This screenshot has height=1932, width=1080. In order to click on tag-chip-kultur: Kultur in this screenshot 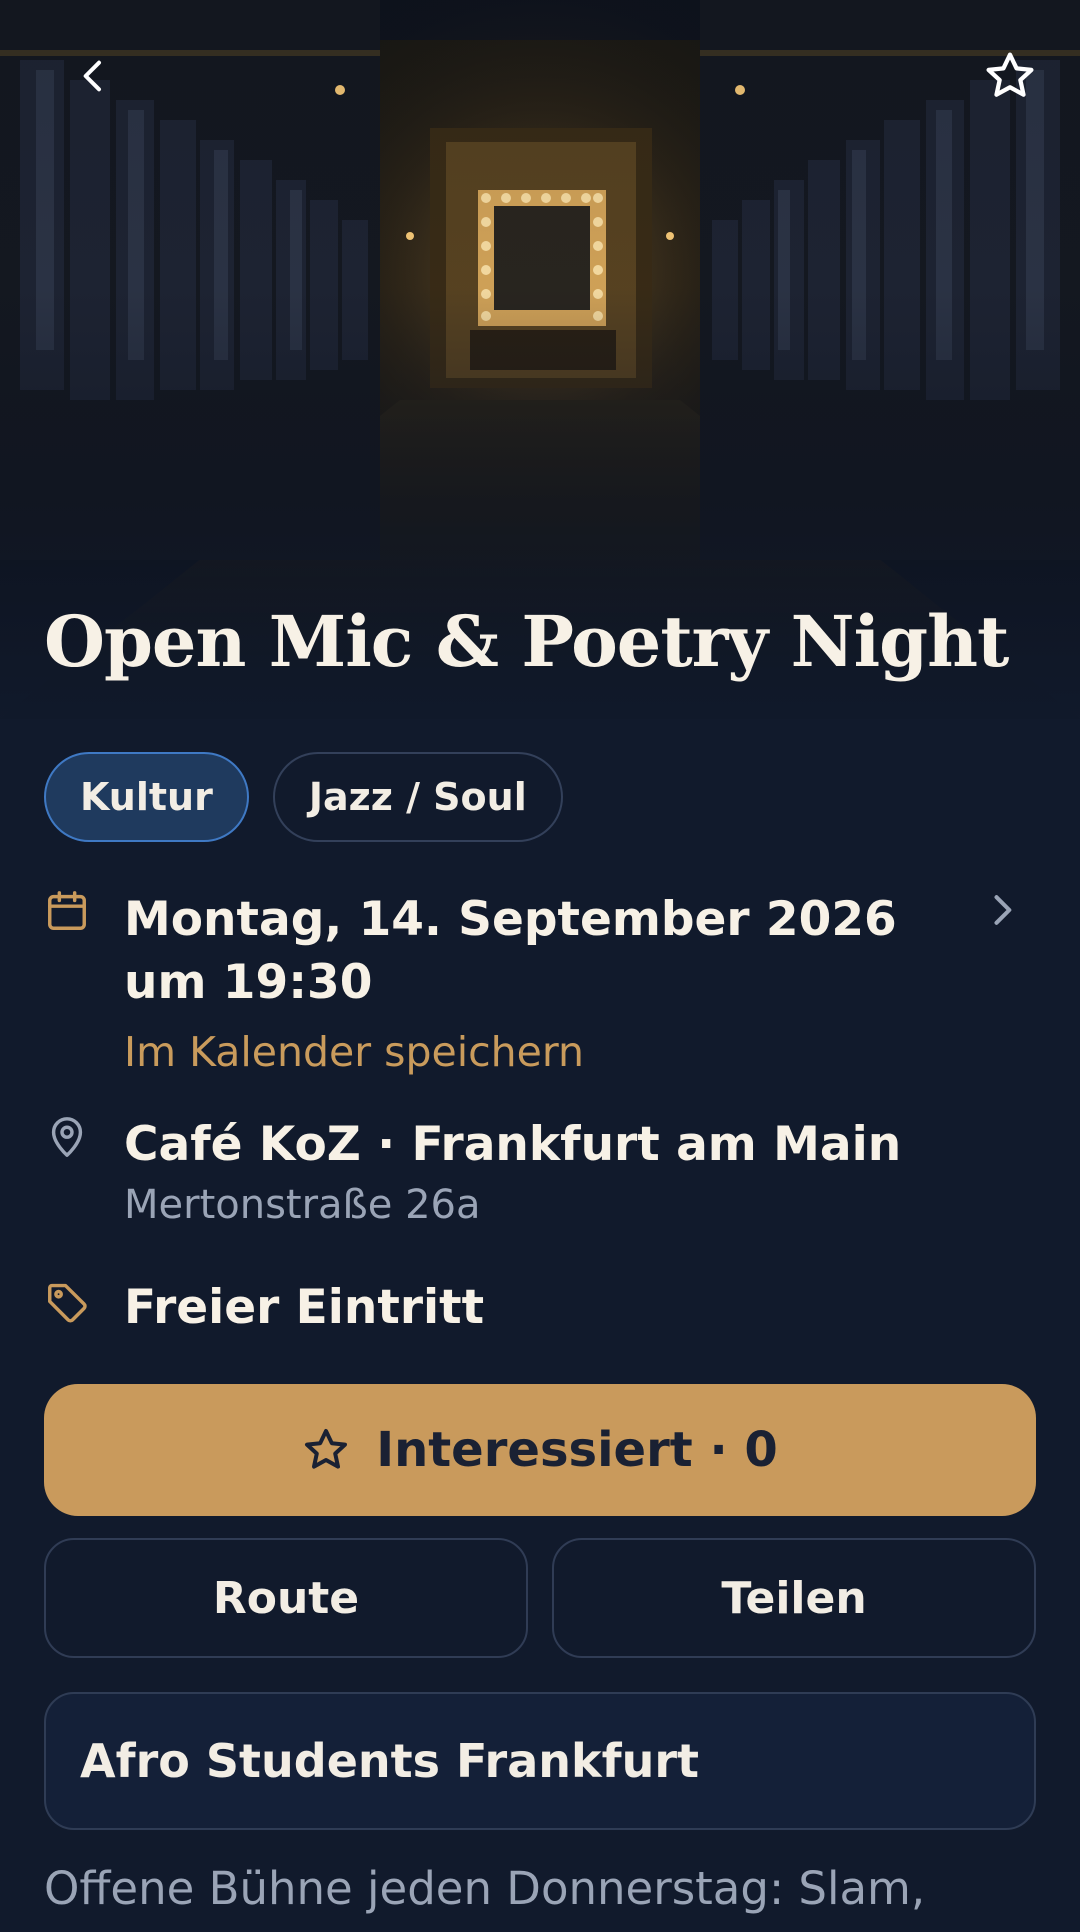, I will do `click(146, 797)`.